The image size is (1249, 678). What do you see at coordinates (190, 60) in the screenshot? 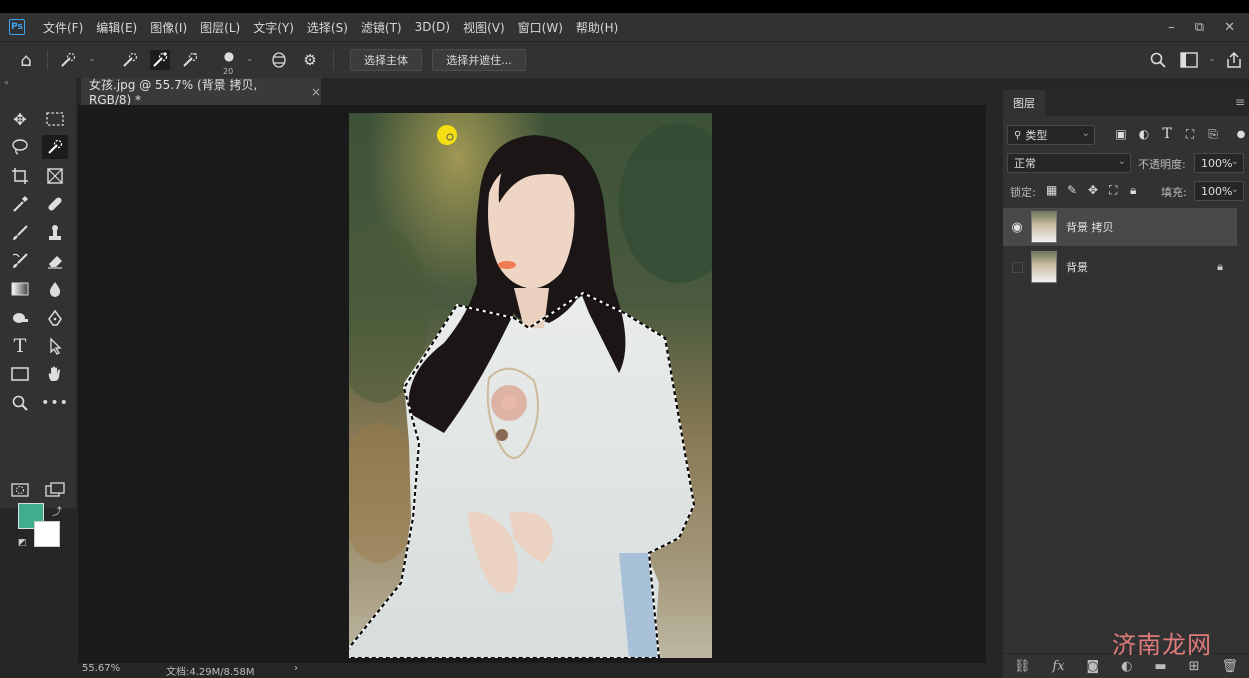
I see `subtract-from-selection-icon` at bounding box center [190, 60].